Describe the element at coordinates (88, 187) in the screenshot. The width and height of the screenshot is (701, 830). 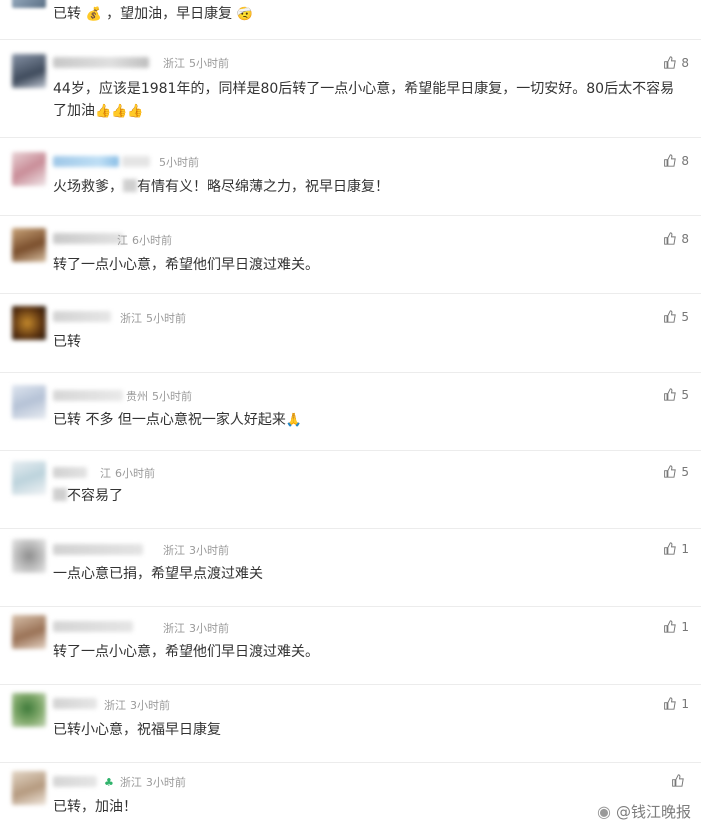
I see `comment-text-part: 火场救爹，` at that location.